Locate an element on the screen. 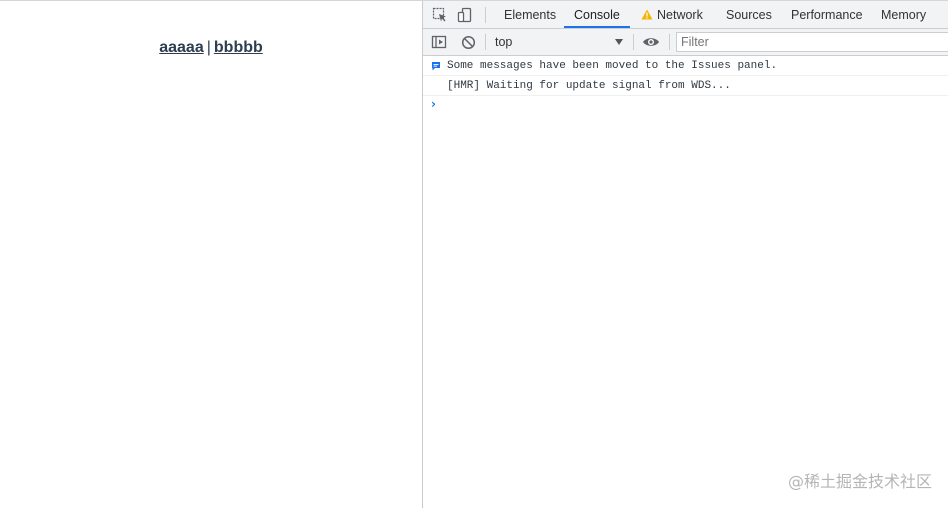 Image resolution: width=948 pixels, height=508 pixels. clear-console-button is located at coordinates (468, 42).